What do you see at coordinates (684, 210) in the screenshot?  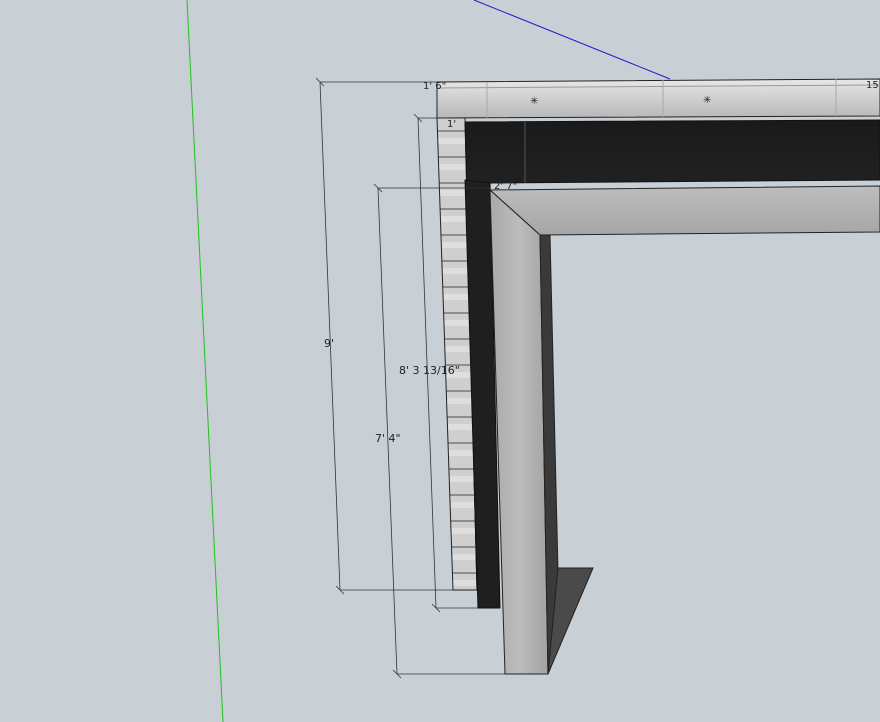 I see `door-frame-top` at bounding box center [684, 210].